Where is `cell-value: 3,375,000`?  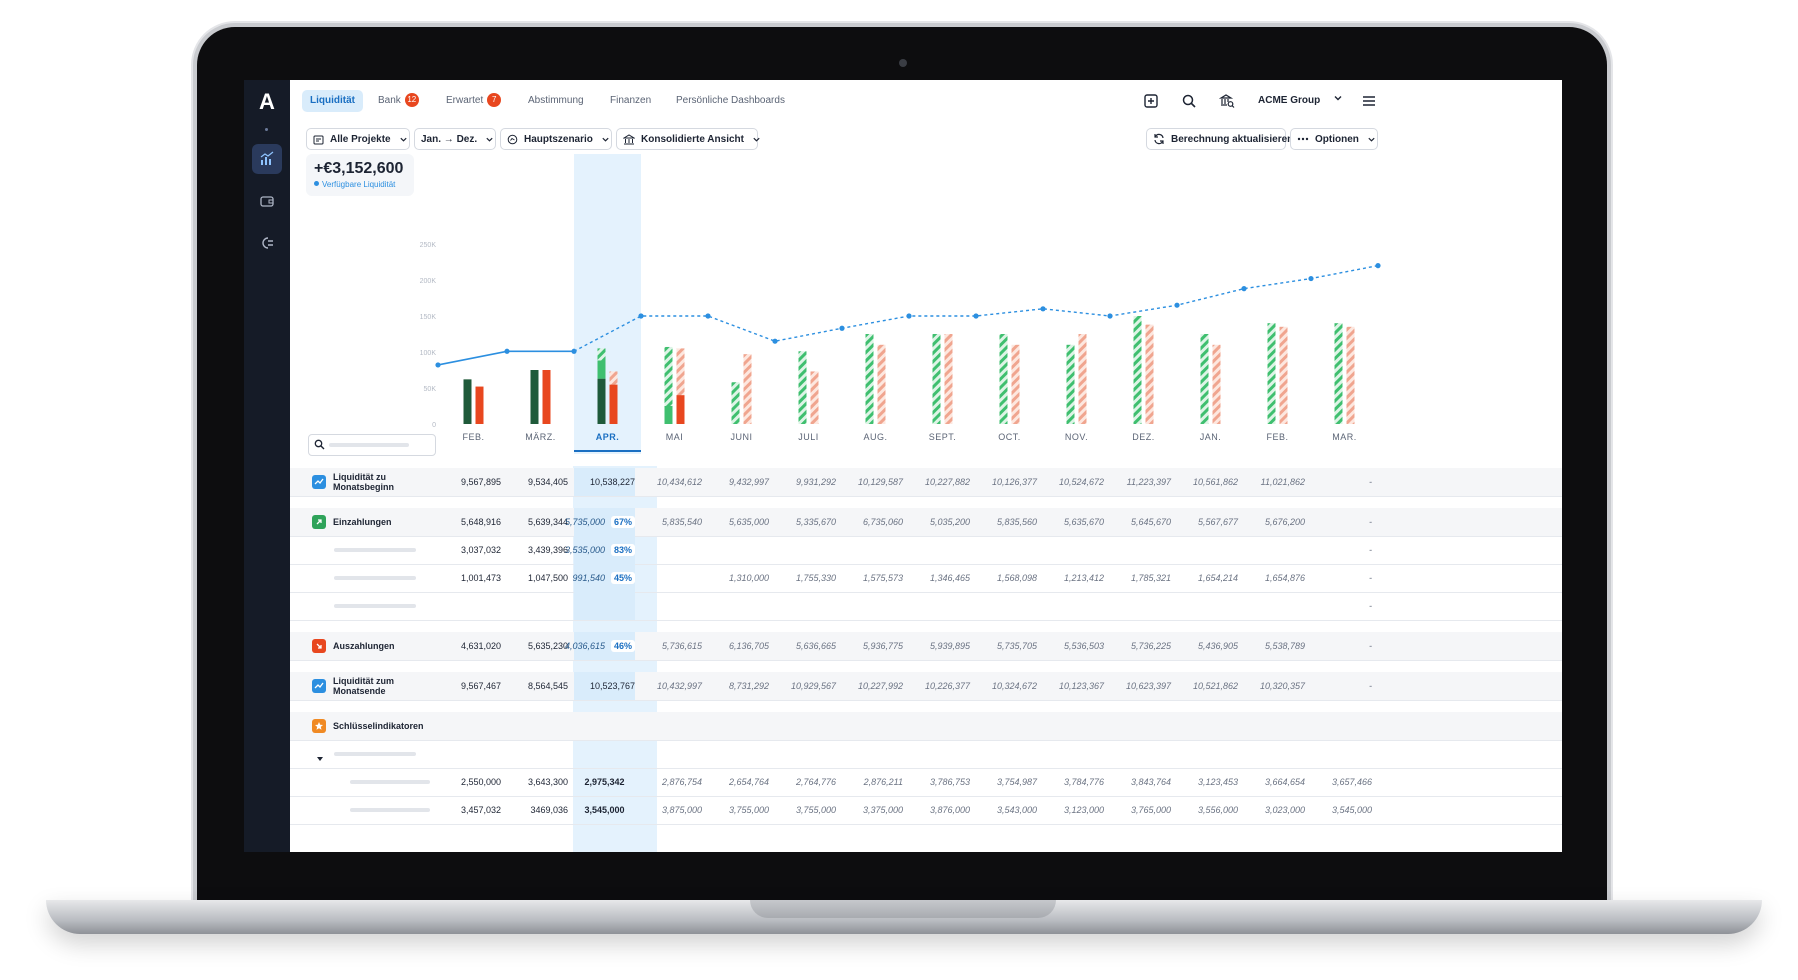
cell-value: 3,375,000 is located at coordinates (882, 810).